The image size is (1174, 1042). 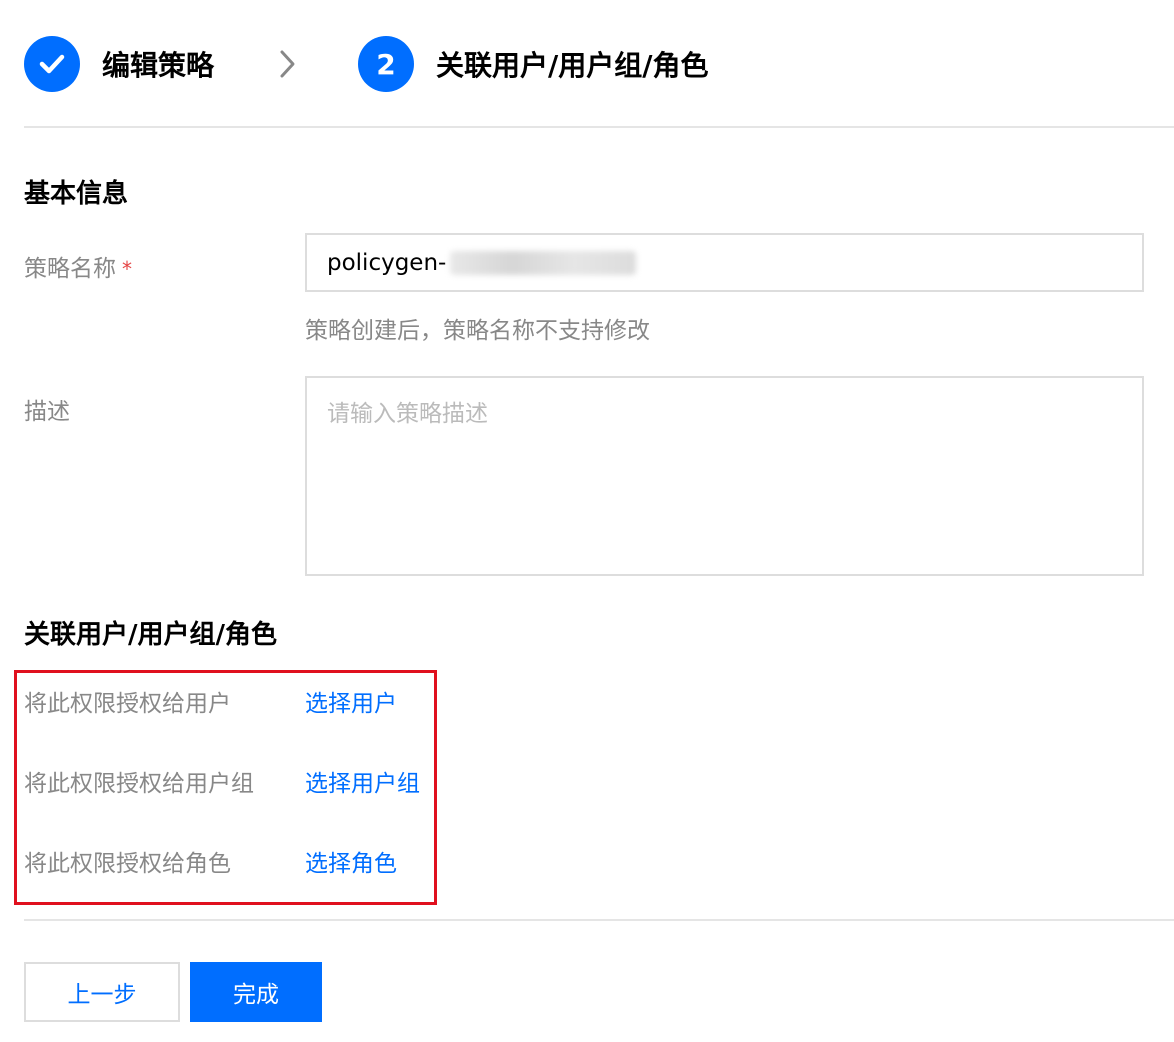 I want to click on policy-name-input: policygen-, so click(x=724, y=262).